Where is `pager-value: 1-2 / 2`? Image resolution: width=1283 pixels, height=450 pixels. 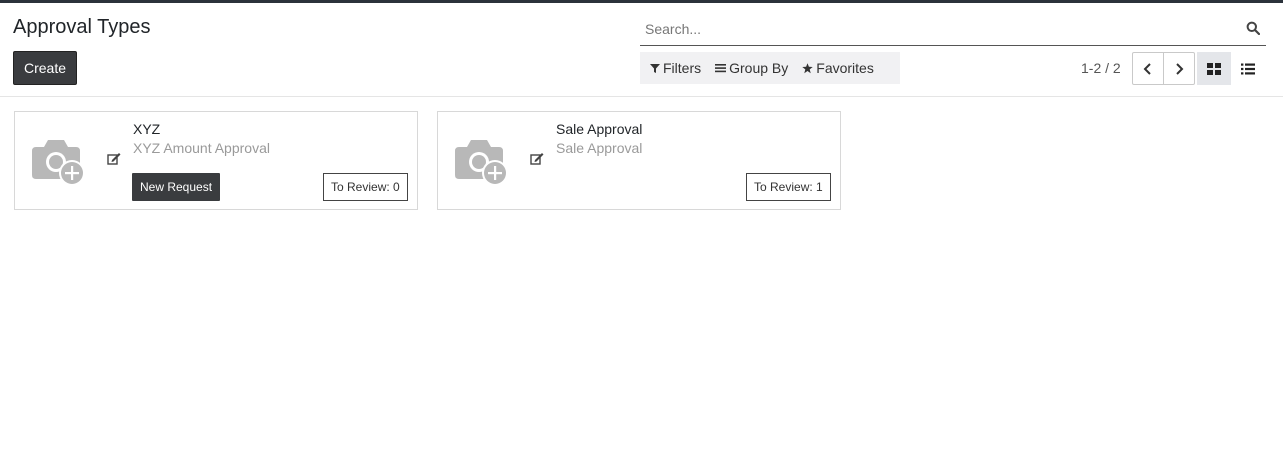
pager-value: 1-2 / 2 is located at coordinates (1101, 68).